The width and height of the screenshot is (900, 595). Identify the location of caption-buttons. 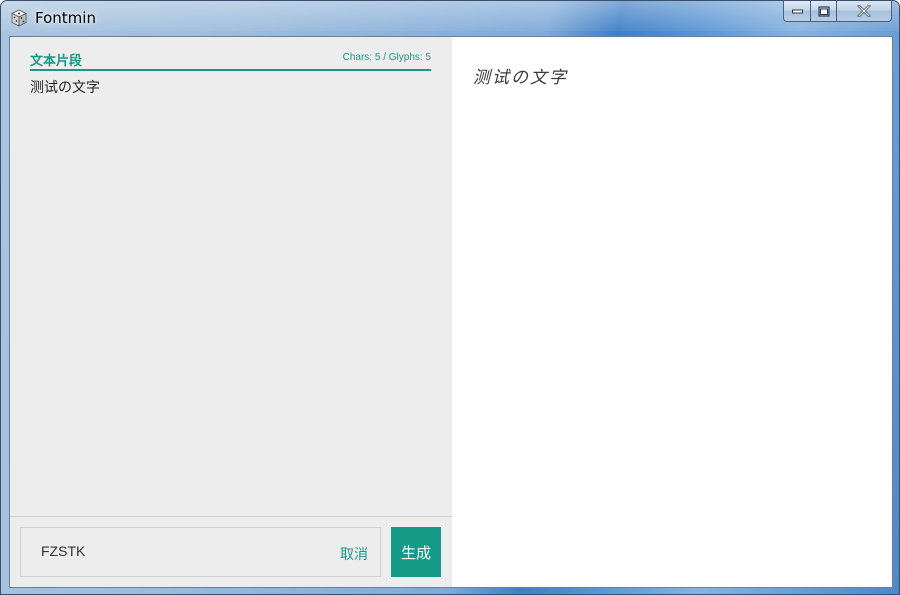
(837, 11).